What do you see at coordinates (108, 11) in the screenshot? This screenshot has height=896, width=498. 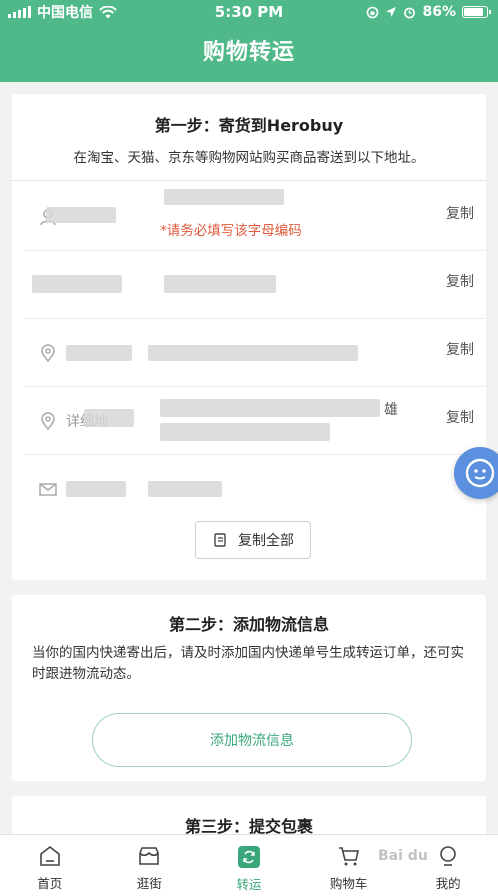 I see `wifi-icon` at bounding box center [108, 11].